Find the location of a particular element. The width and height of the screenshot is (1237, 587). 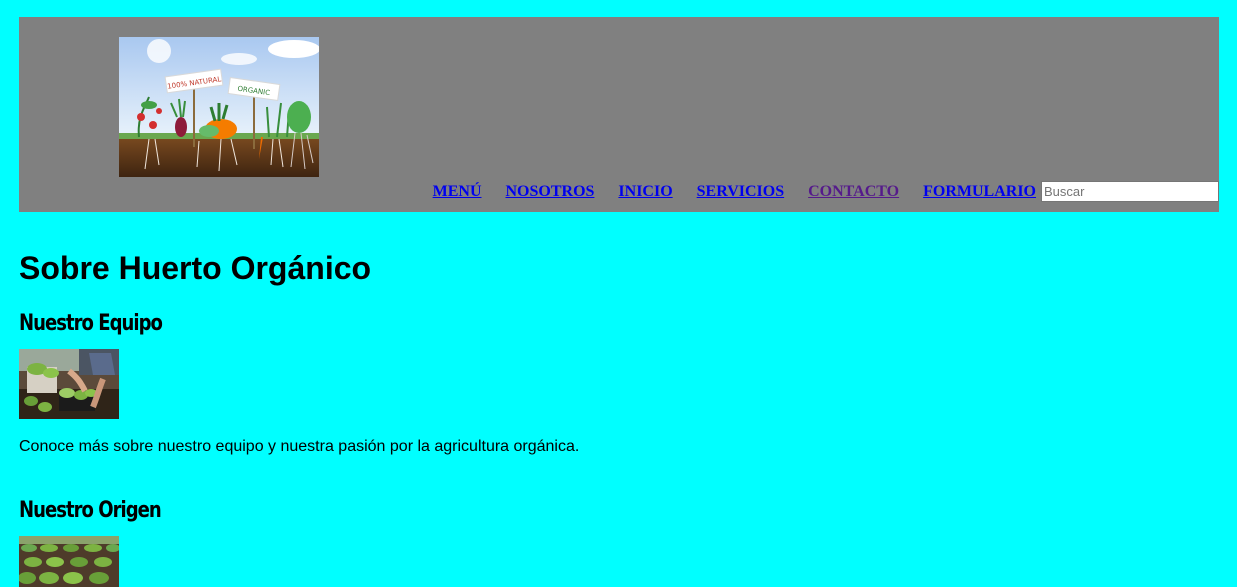

nav-inicio-link: INICIO is located at coordinates (645, 192).